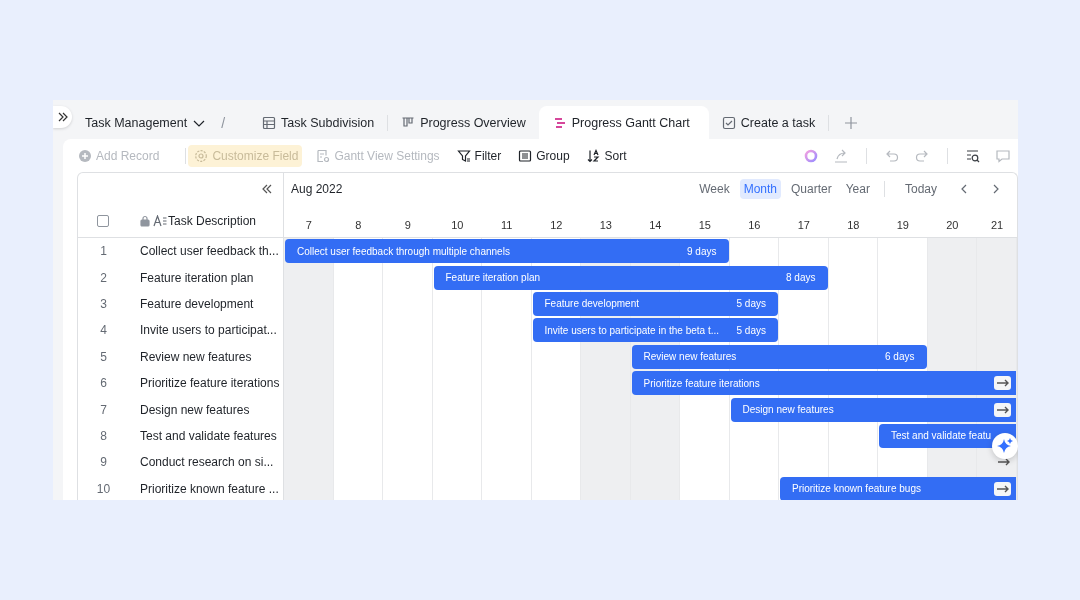 This screenshot has height=600, width=1080. Describe the element at coordinates (479, 155) in the screenshot. I see `toolbar-button: Filter` at that location.